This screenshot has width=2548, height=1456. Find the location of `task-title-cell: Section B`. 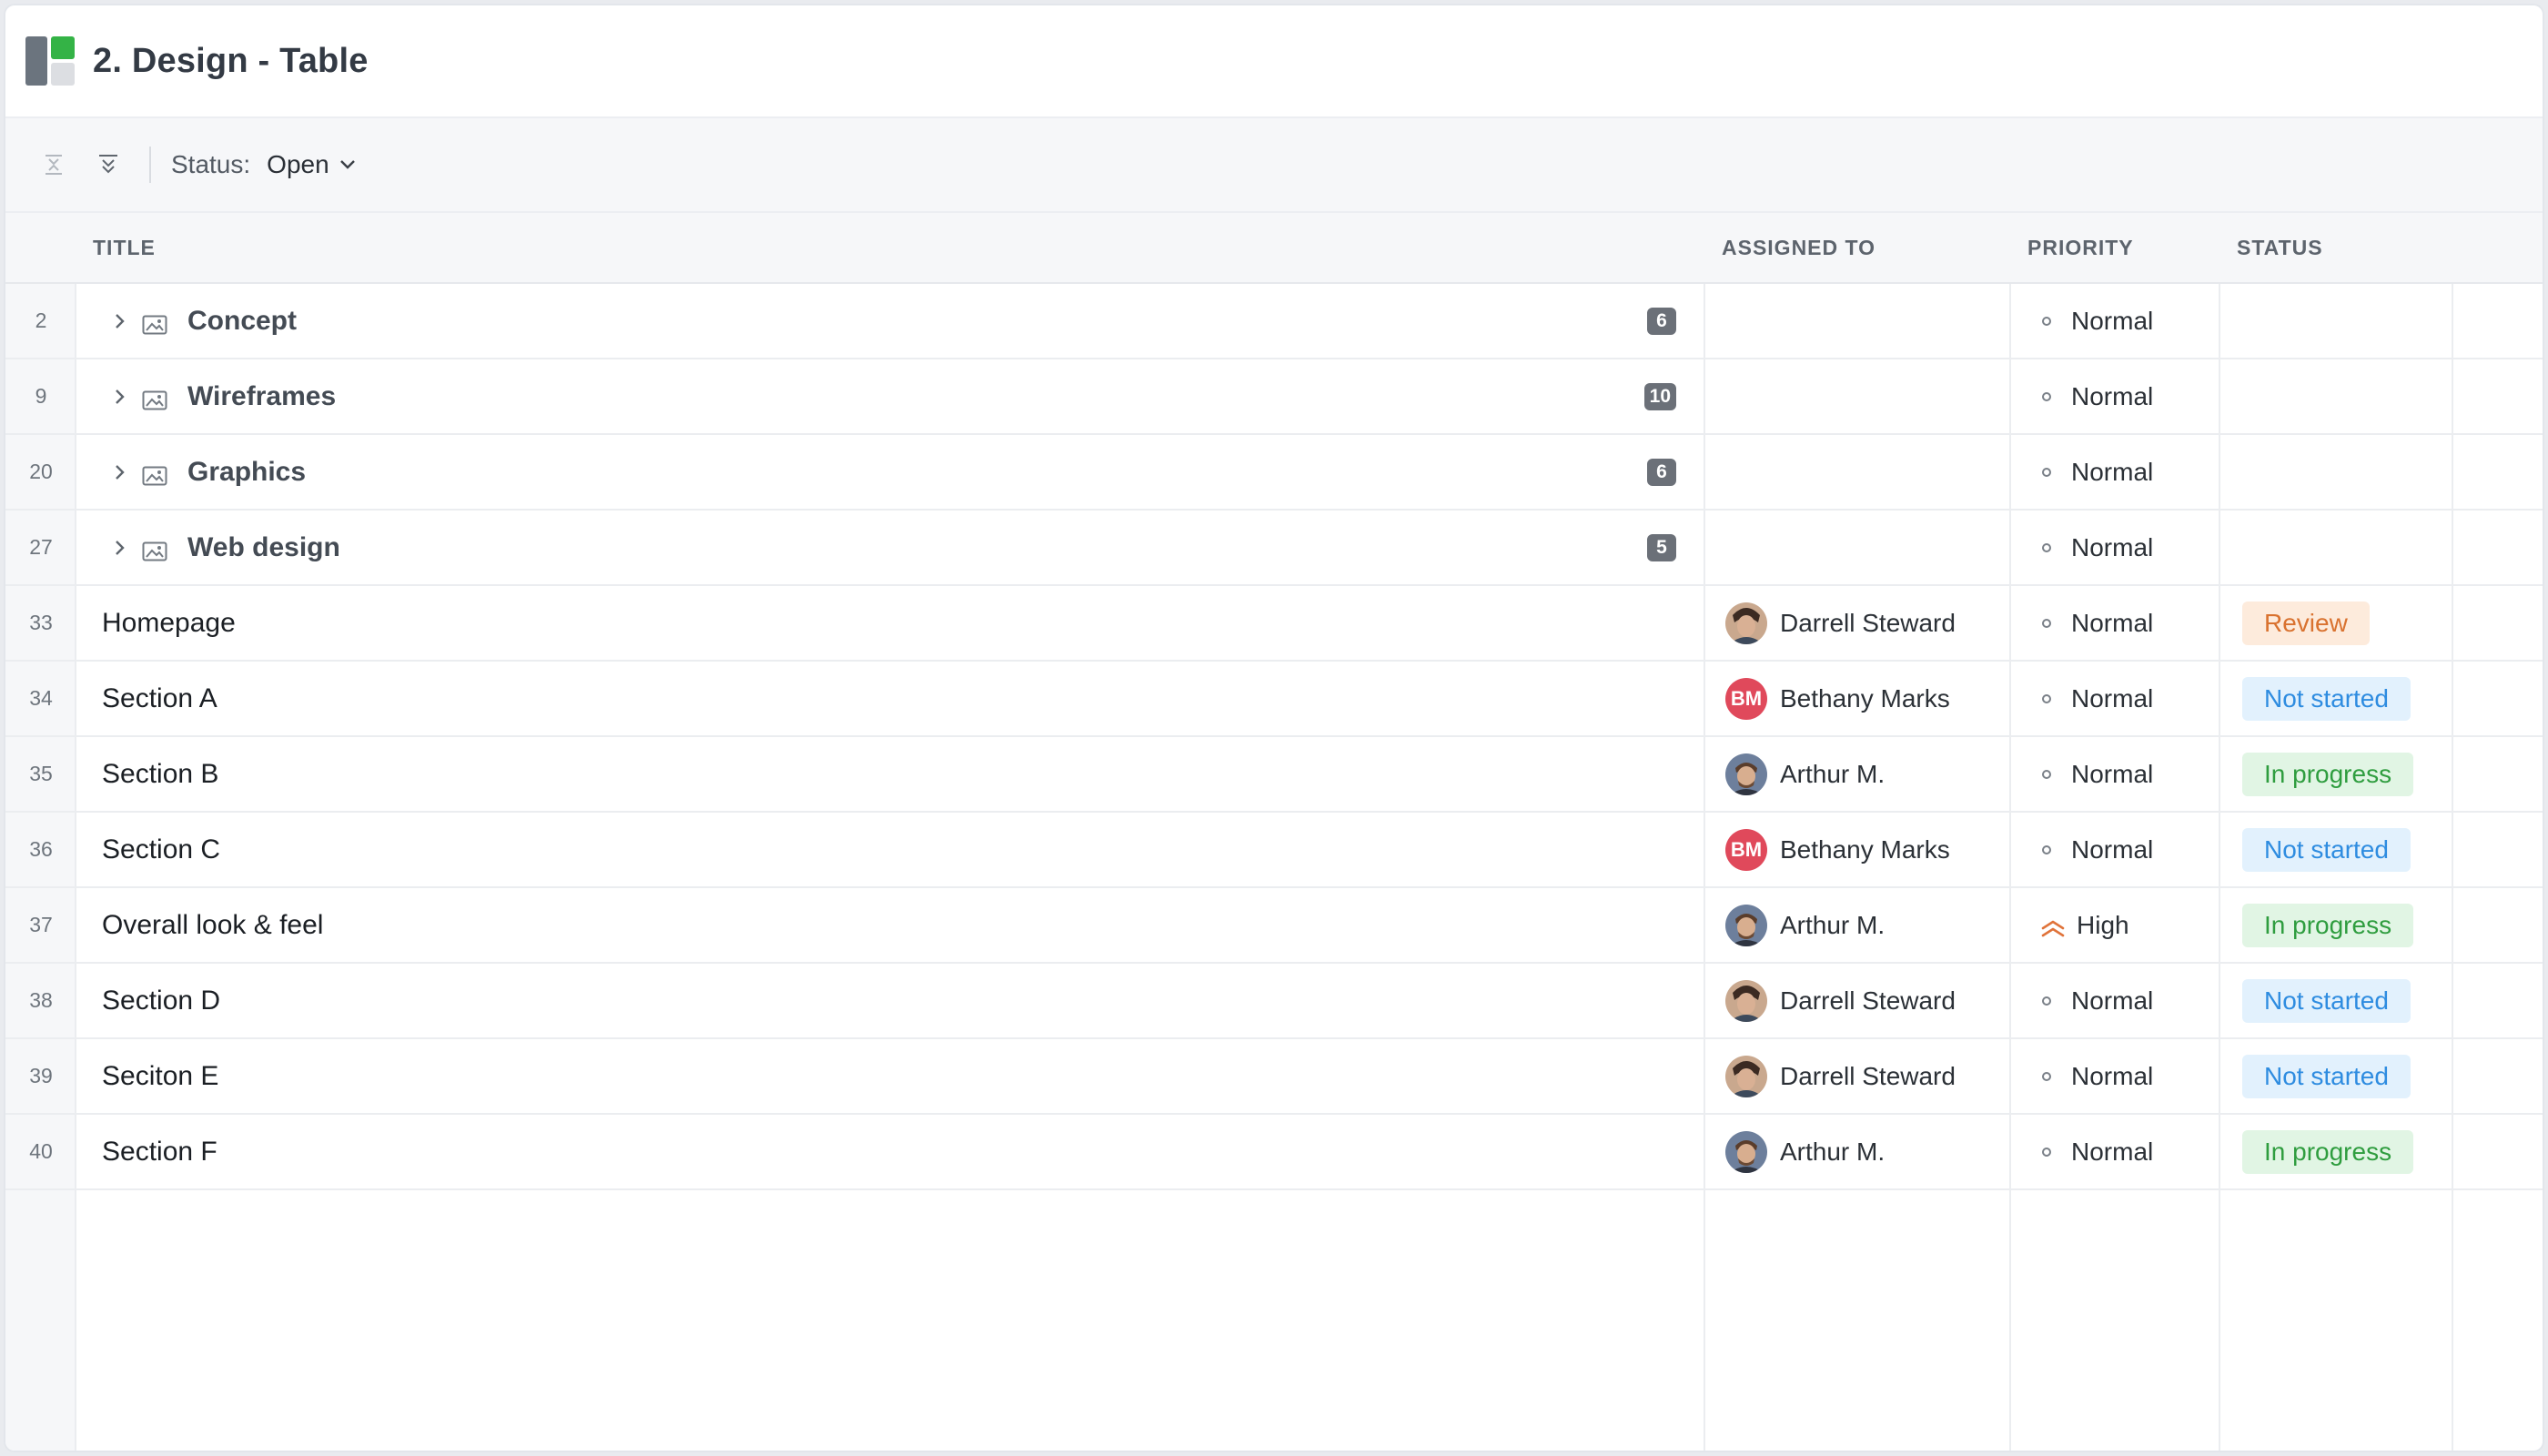

task-title-cell: Section B is located at coordinates (892, 774).